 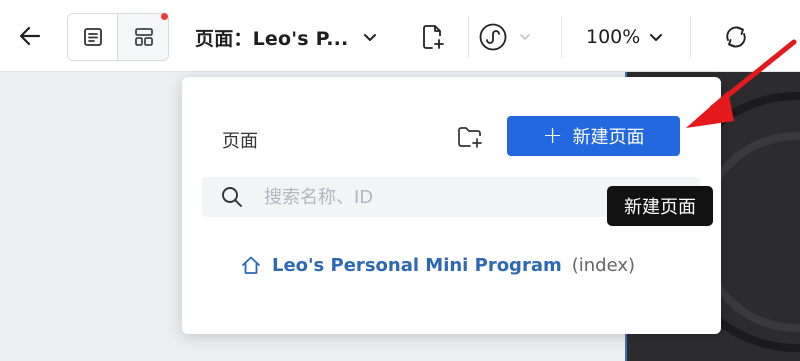 I want to click on new-page-button-label: 新建页面, so click(x=608, y=137).